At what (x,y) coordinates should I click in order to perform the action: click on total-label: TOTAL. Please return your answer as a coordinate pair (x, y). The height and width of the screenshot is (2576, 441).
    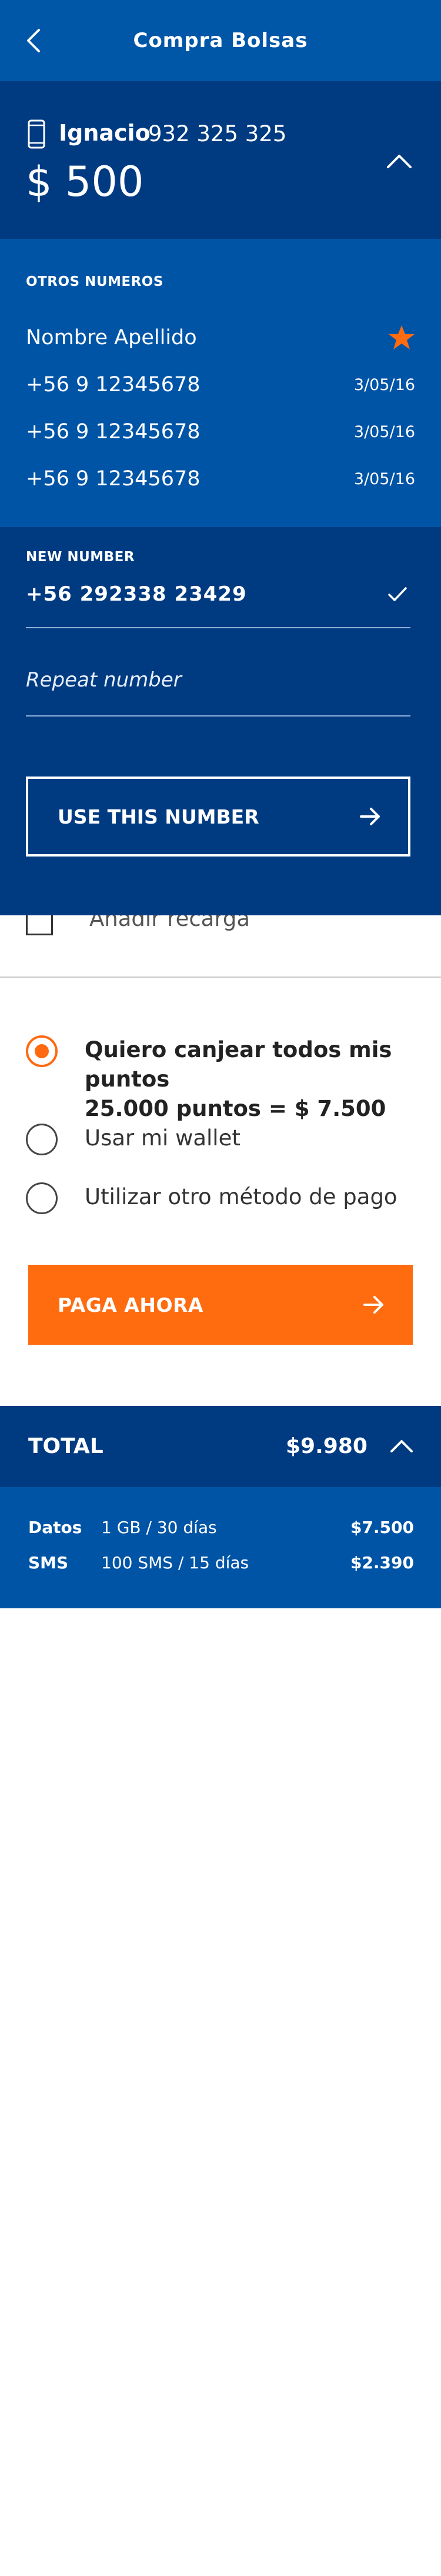
    Looking at the image, I should click on (65, 1446).